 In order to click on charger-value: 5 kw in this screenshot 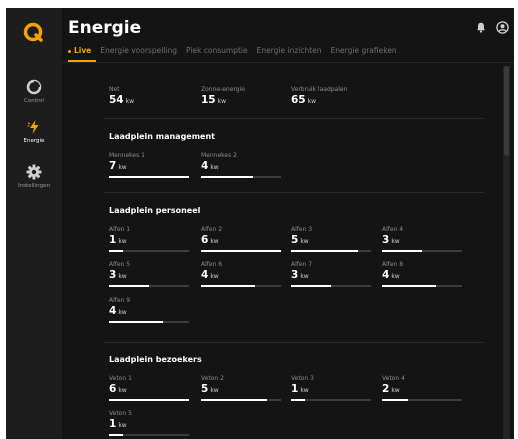, I will do `click(210, 389)`.